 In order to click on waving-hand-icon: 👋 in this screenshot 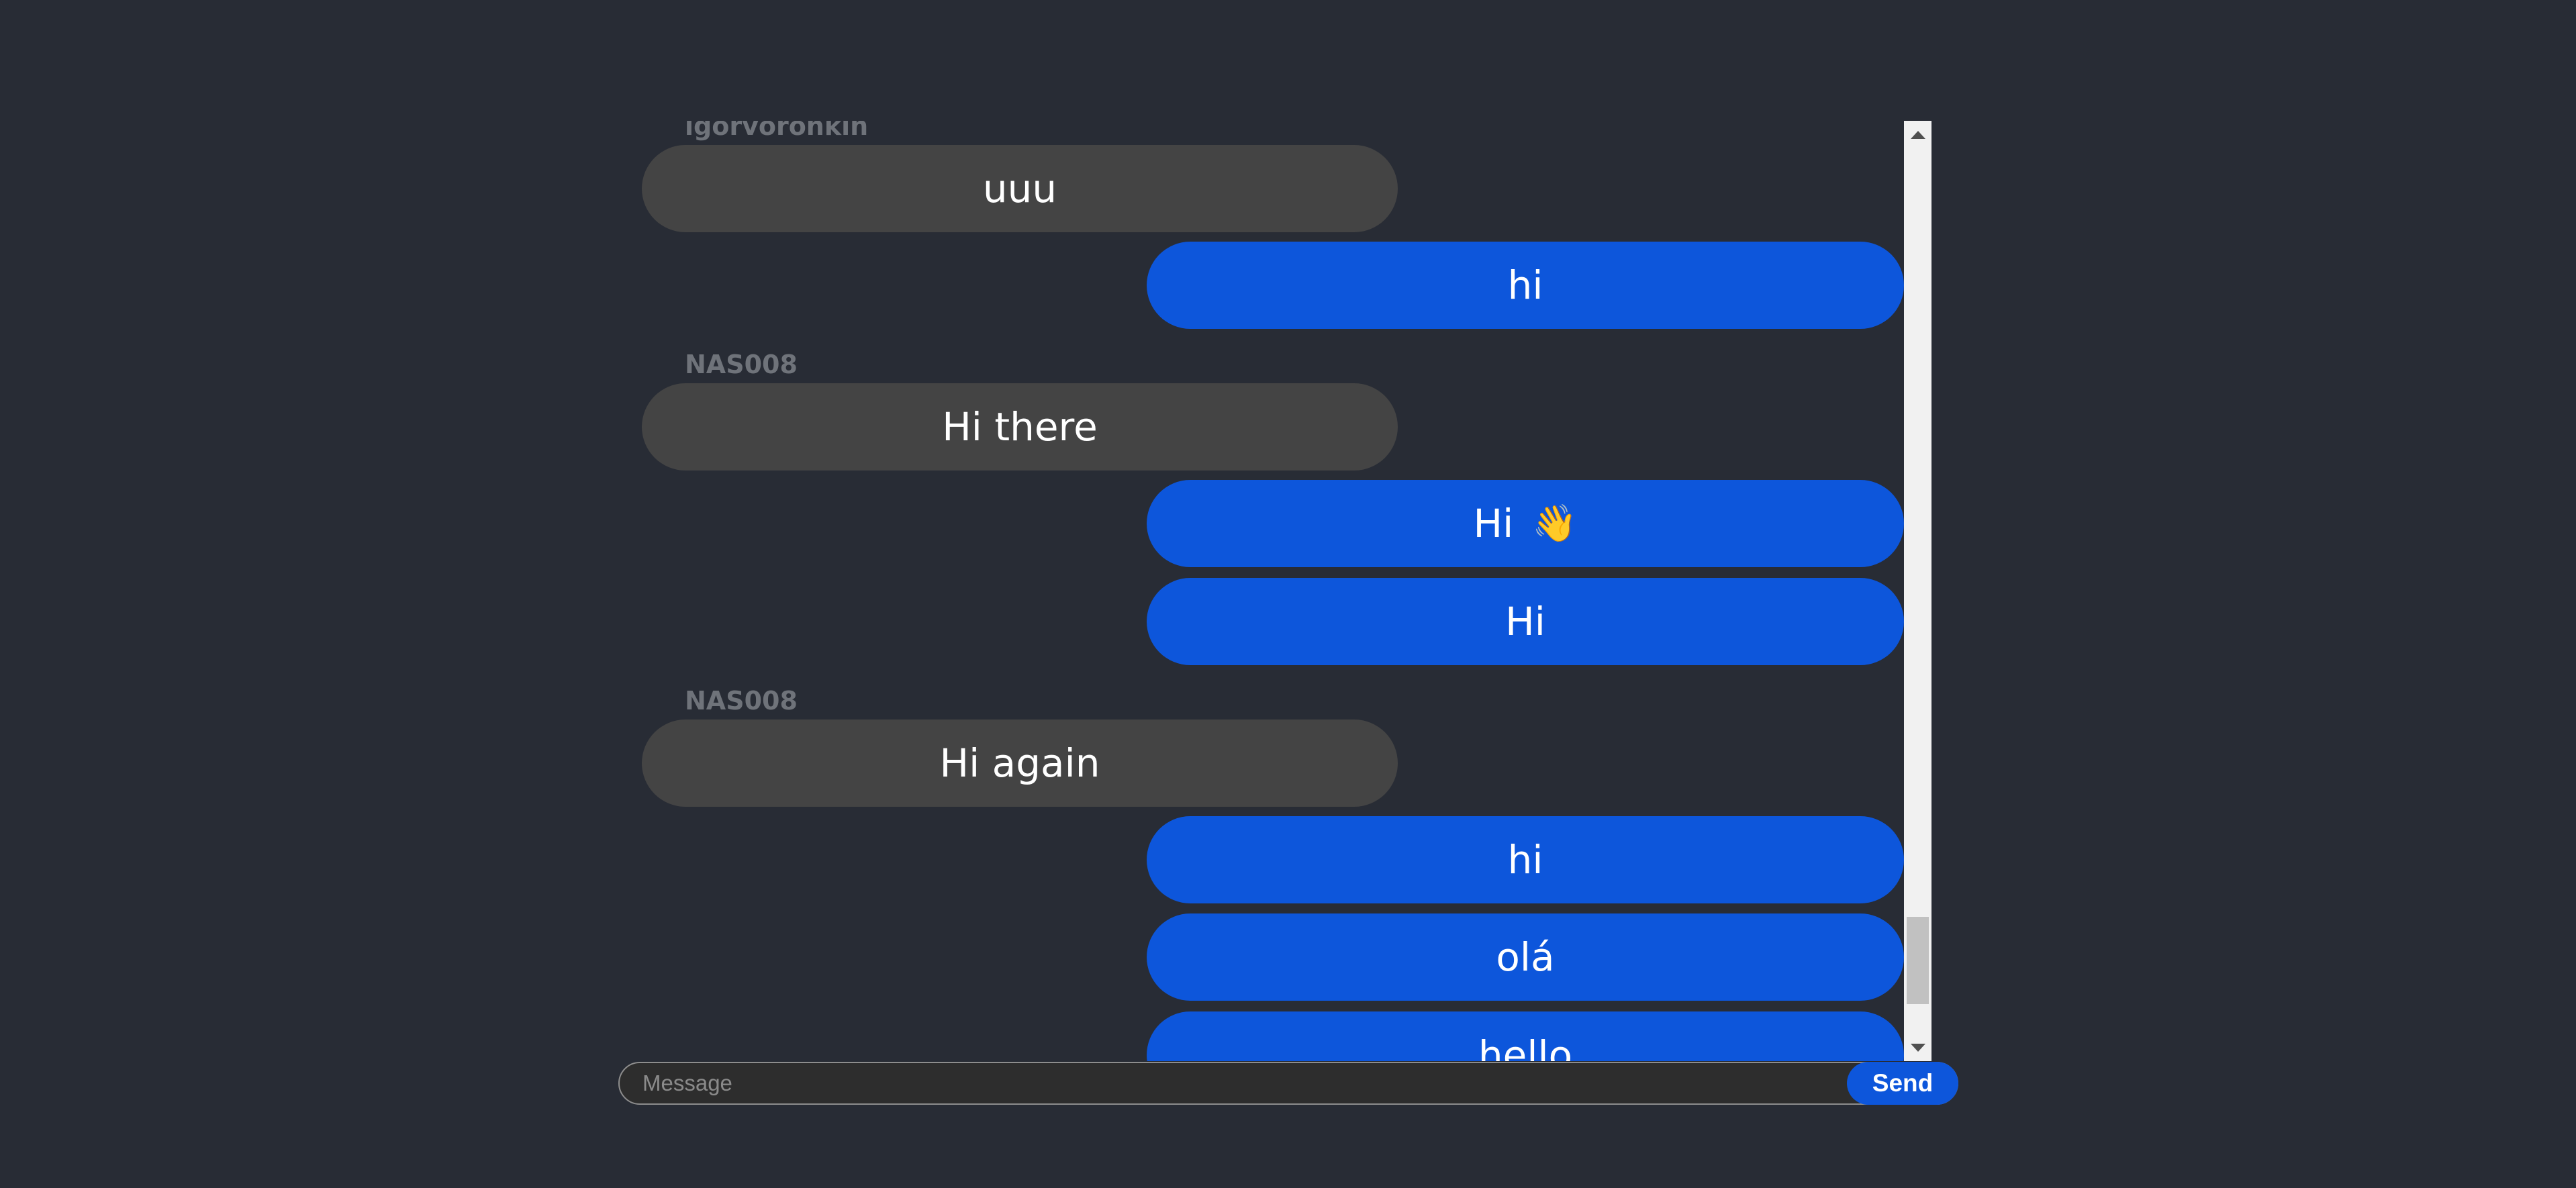, I will do `click(1555, 523)`.